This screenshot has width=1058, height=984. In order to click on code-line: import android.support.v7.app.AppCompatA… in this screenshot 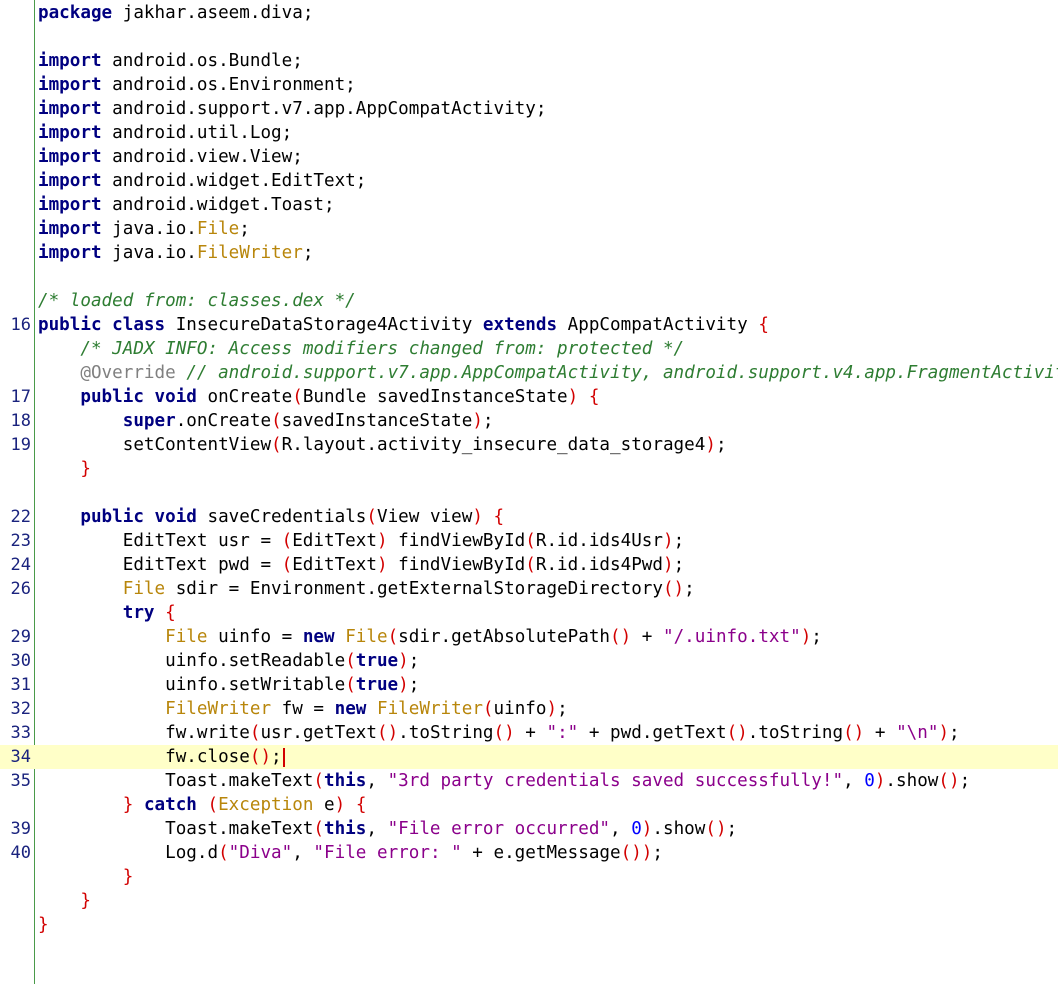, I will do `click(529, 109)`.